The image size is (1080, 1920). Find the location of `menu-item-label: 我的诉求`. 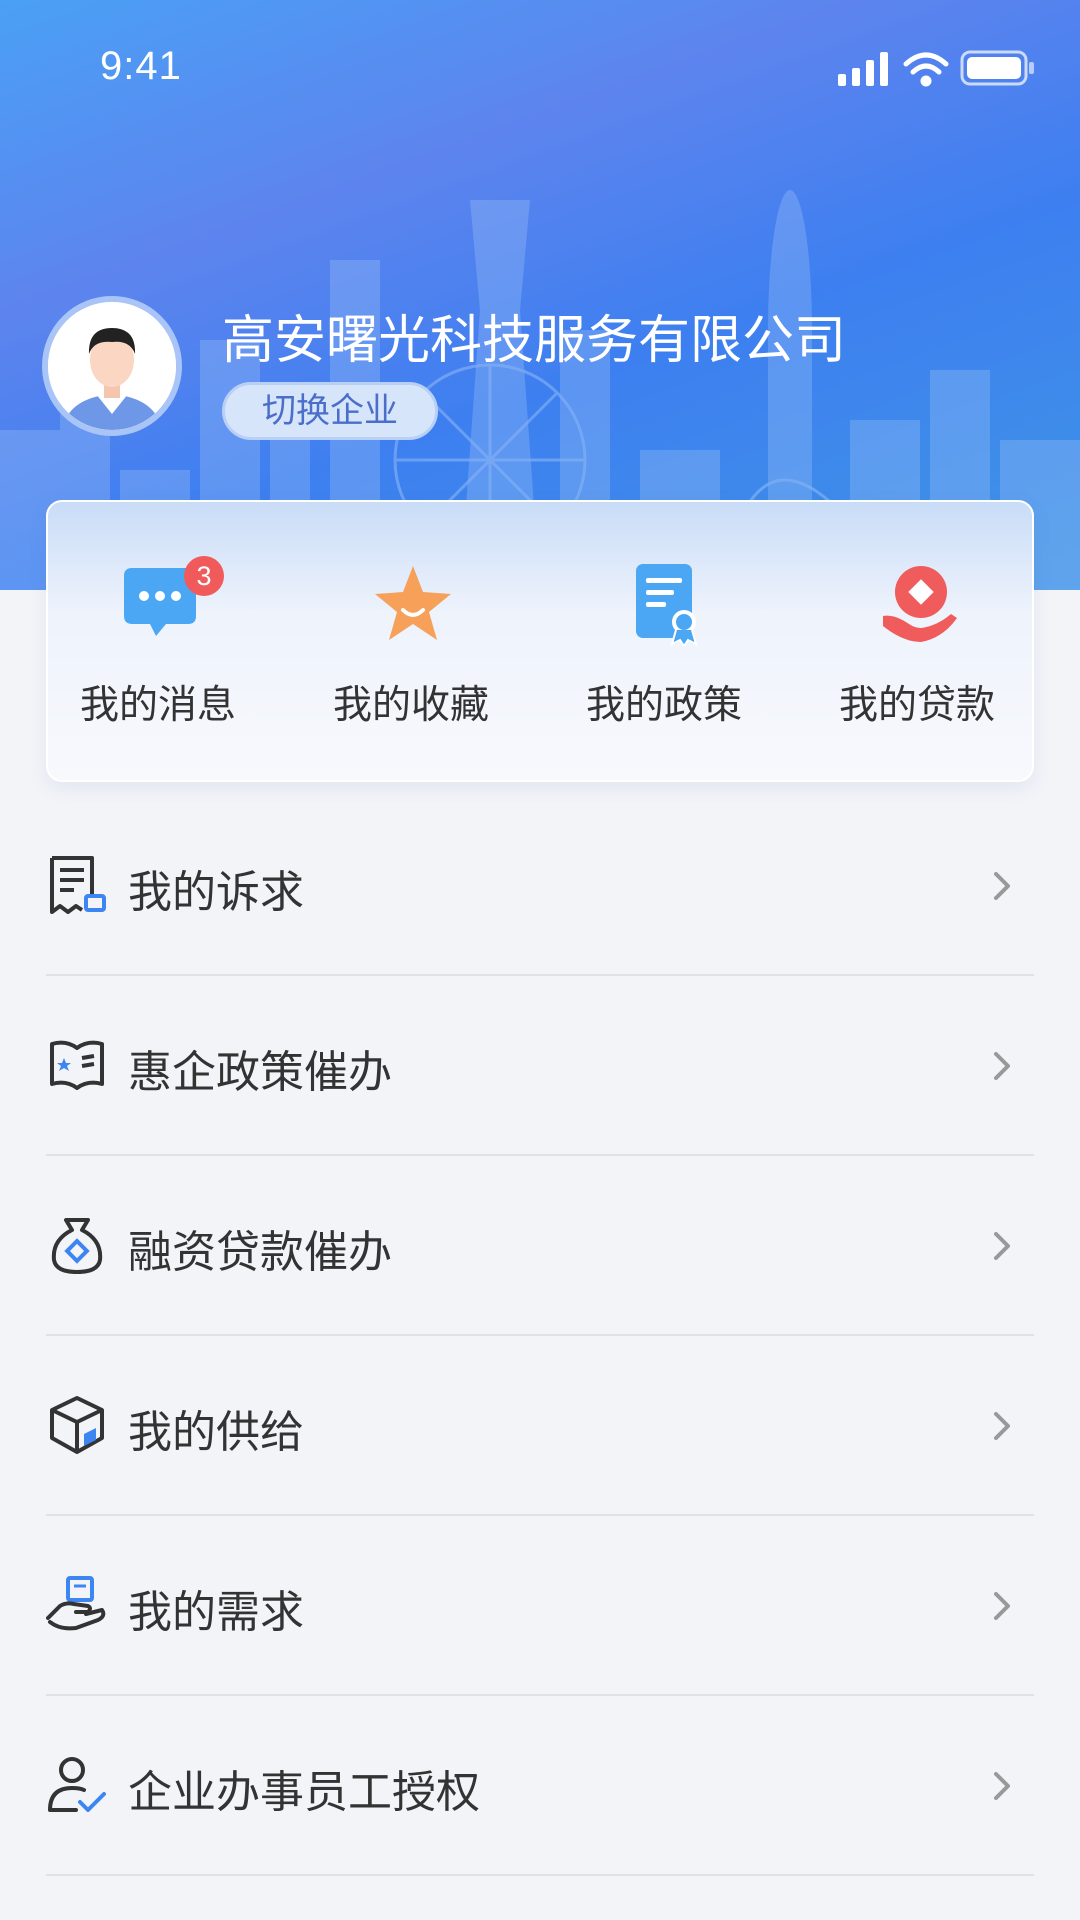

menu-item-label: 我的诉求 is located at coordinates (216, 892).